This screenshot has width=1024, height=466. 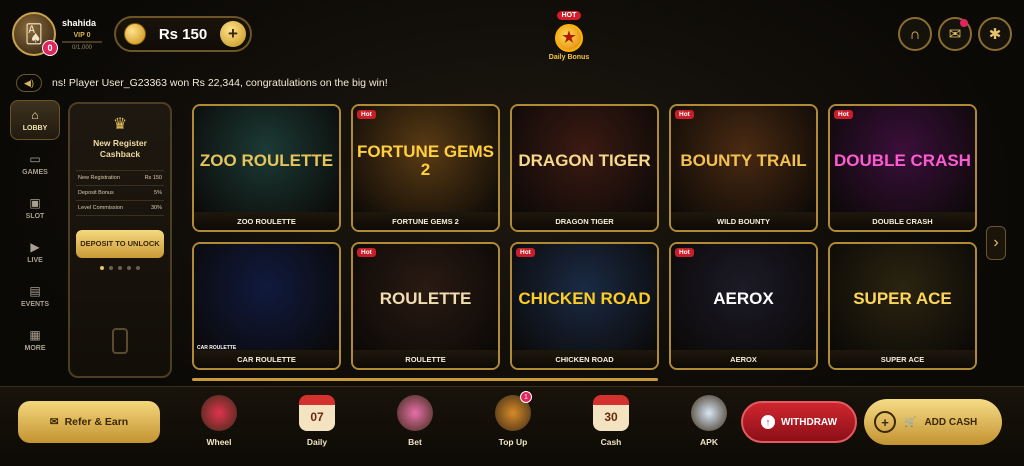 I want to click on game-title: ZOO ROULETTE, so click(x=266, y=221).